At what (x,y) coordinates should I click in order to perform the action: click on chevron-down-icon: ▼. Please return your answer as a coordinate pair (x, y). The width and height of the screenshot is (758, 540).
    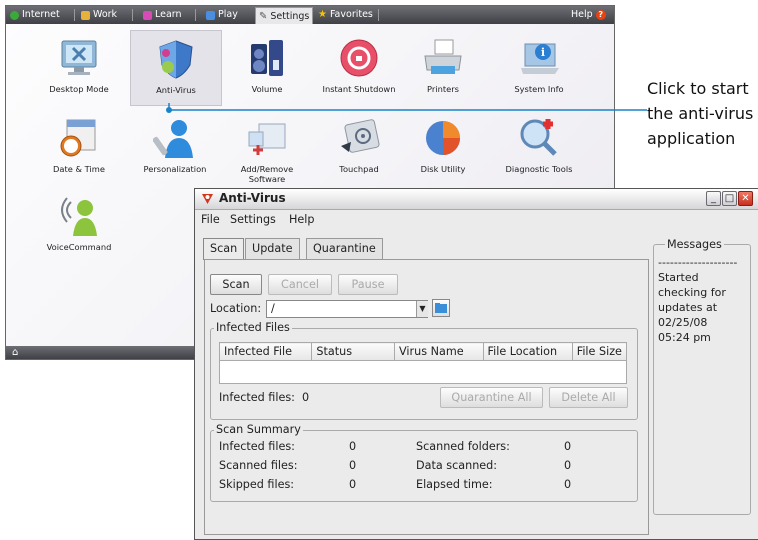
    Looking at the image, I should click on (422, 309).